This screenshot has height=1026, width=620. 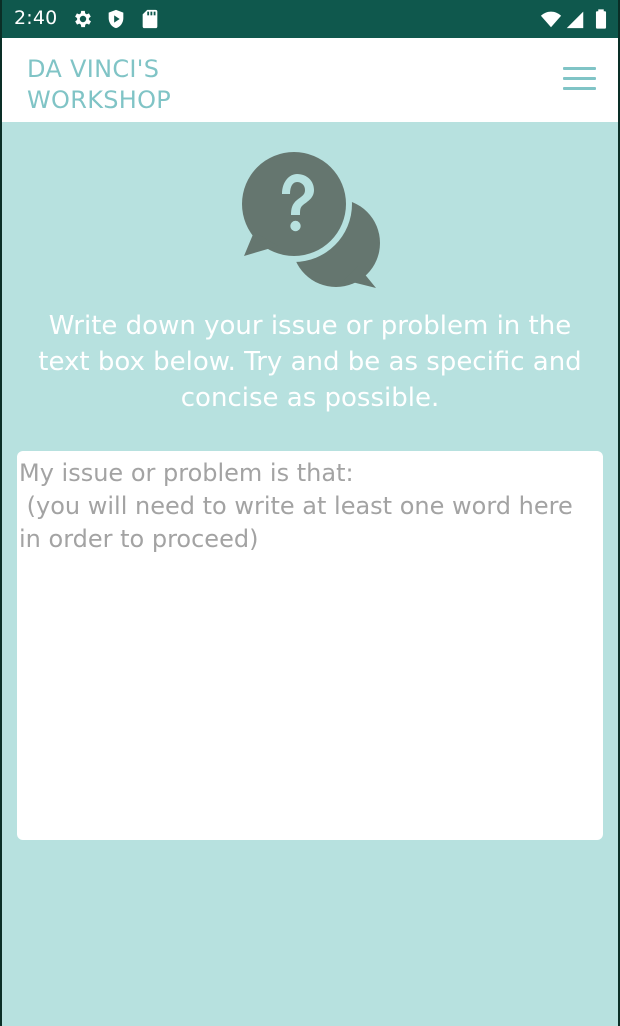 What do you see at coordinates (601, 19) in the screenshot?
I see `battery-icon` at bounding box center [601, 19].